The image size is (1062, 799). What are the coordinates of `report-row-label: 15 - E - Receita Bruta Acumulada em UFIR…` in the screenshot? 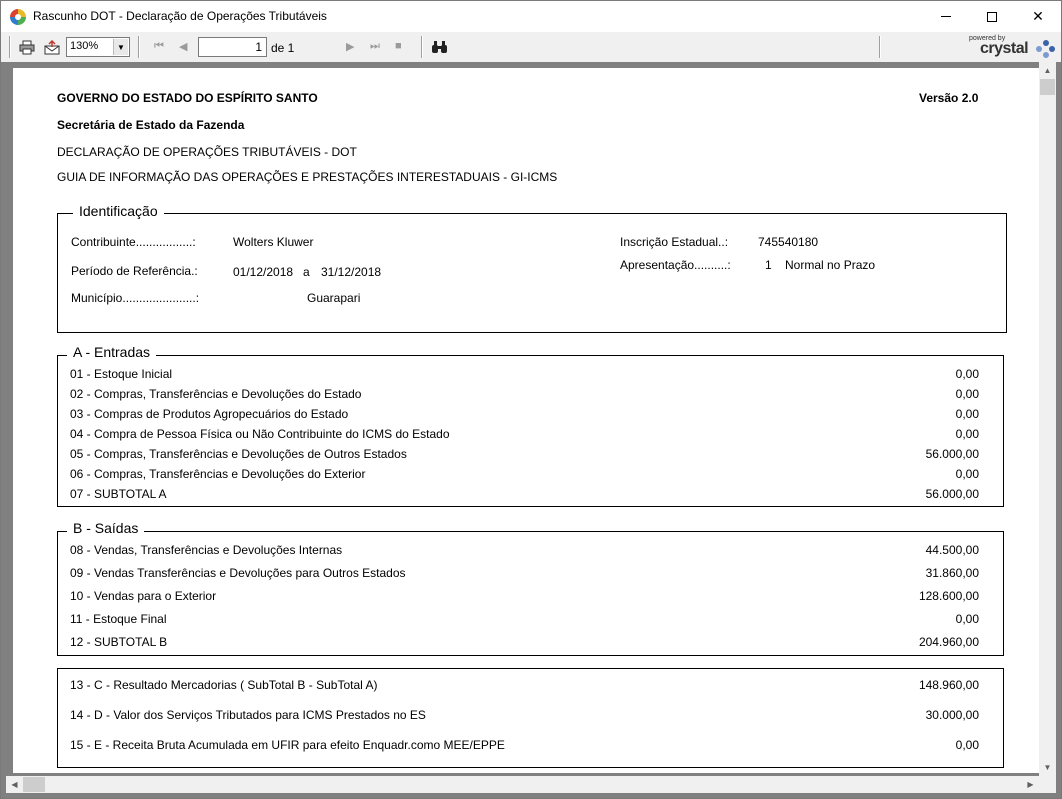 It's located at (287, 745).